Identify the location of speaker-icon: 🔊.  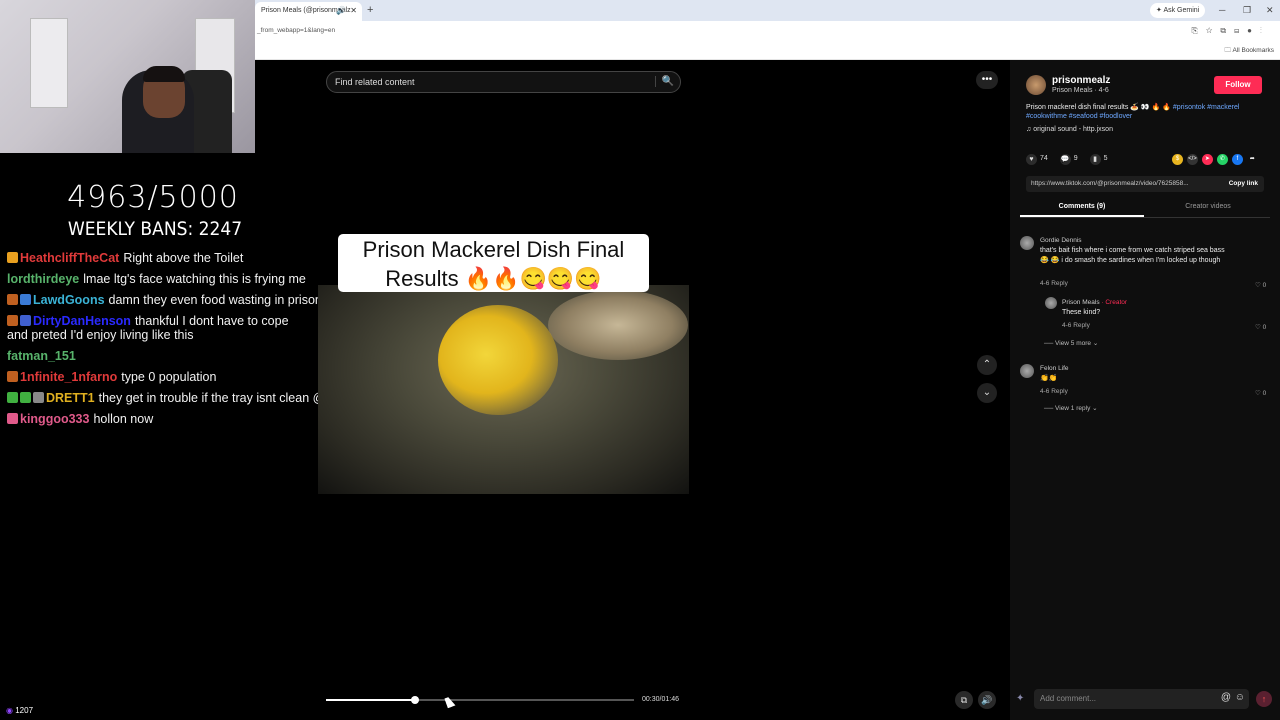
(341, 10).